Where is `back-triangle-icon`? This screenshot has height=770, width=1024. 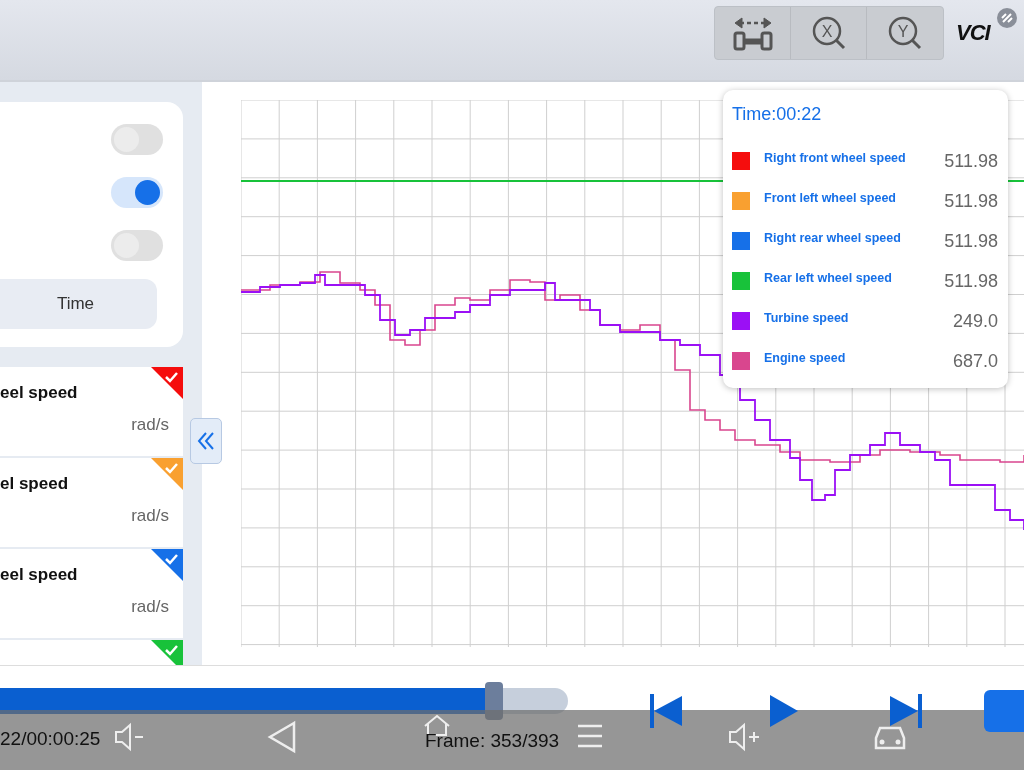
back-triangle-icon is located at coordinates (282, 737).